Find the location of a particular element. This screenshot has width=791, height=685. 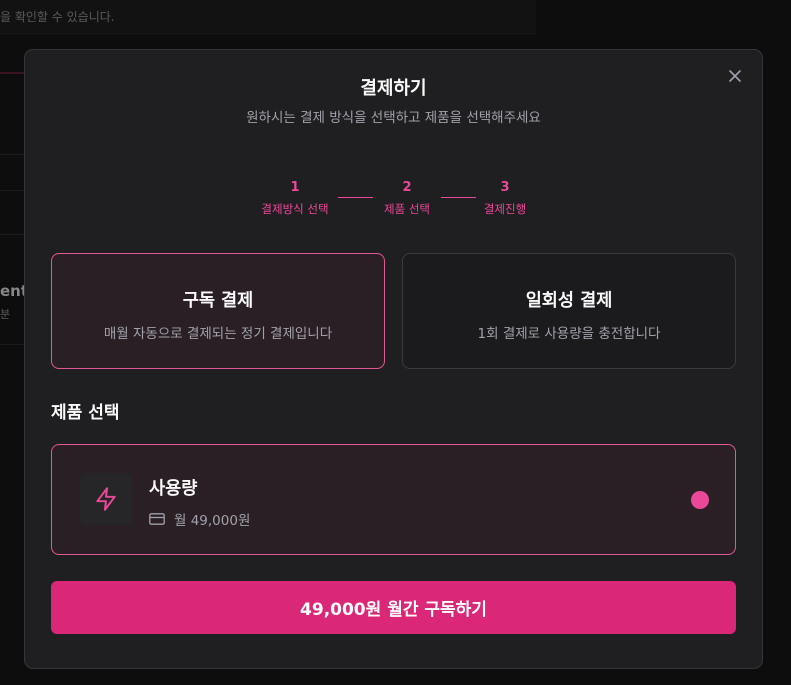

step-label: 결제방식 선택 is located at coordinates (295, 209).